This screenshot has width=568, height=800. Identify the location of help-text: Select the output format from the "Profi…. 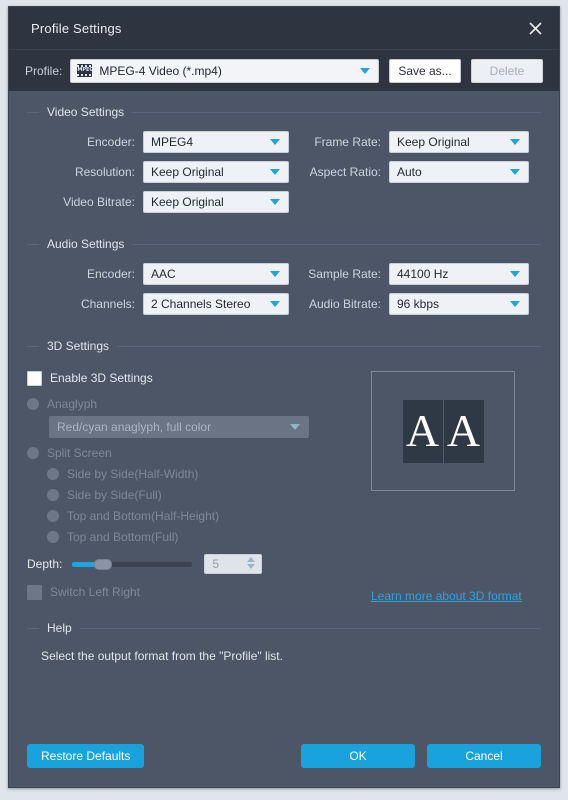
(162, 656).